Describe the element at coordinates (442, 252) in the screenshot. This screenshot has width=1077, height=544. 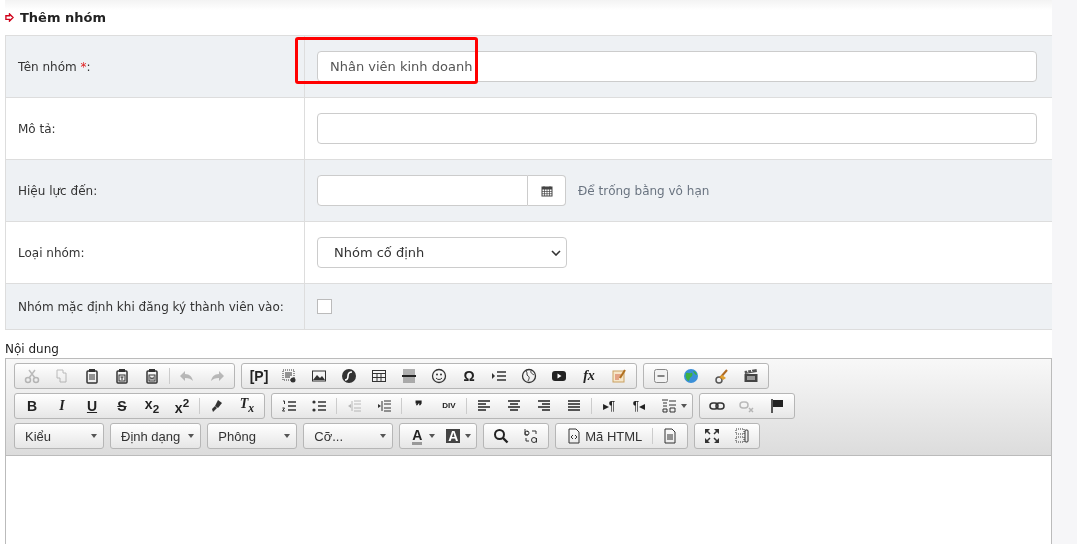
I see `group-type-select: Nhóm cố định` at that location.